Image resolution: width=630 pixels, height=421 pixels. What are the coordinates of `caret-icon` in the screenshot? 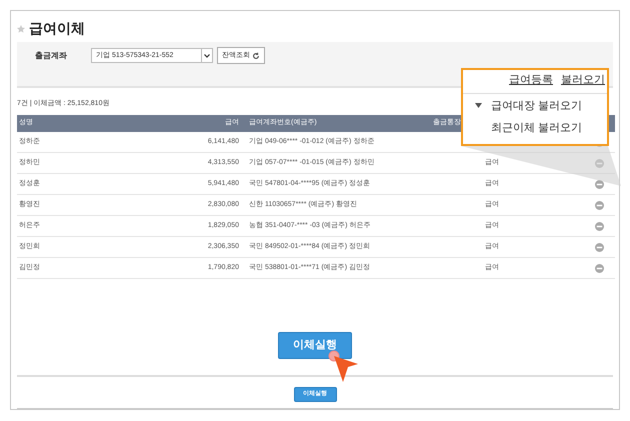 It's located at (478, 105).